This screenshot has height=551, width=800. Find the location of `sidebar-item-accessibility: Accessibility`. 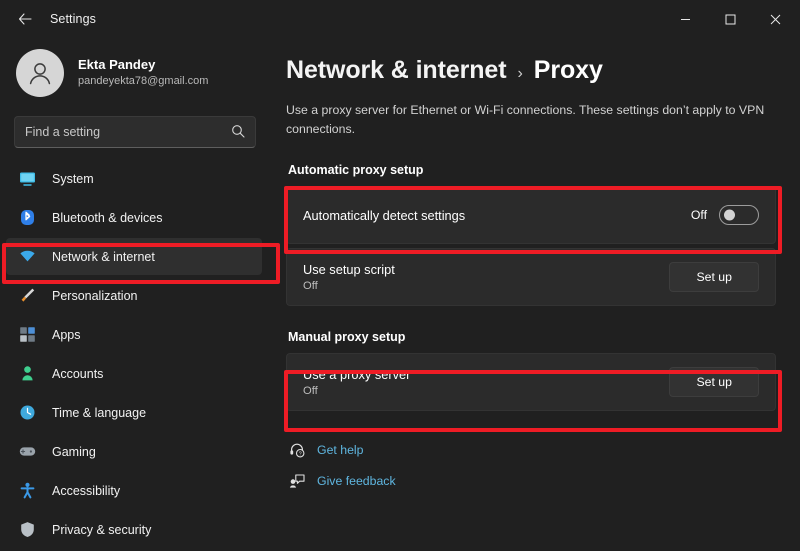

sidebar-item-accessibility: Accessibility is located at coordinates (134, 490).